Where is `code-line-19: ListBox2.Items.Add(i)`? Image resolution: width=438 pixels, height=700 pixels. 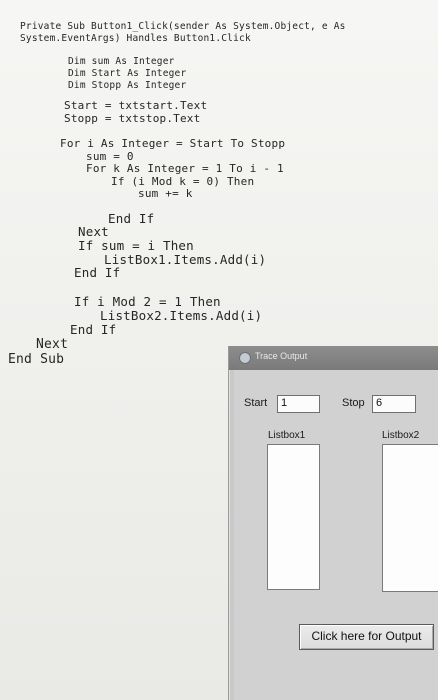 code-line-19: ListBox2.Items.Add(i) is located at coordinates (181, 315).